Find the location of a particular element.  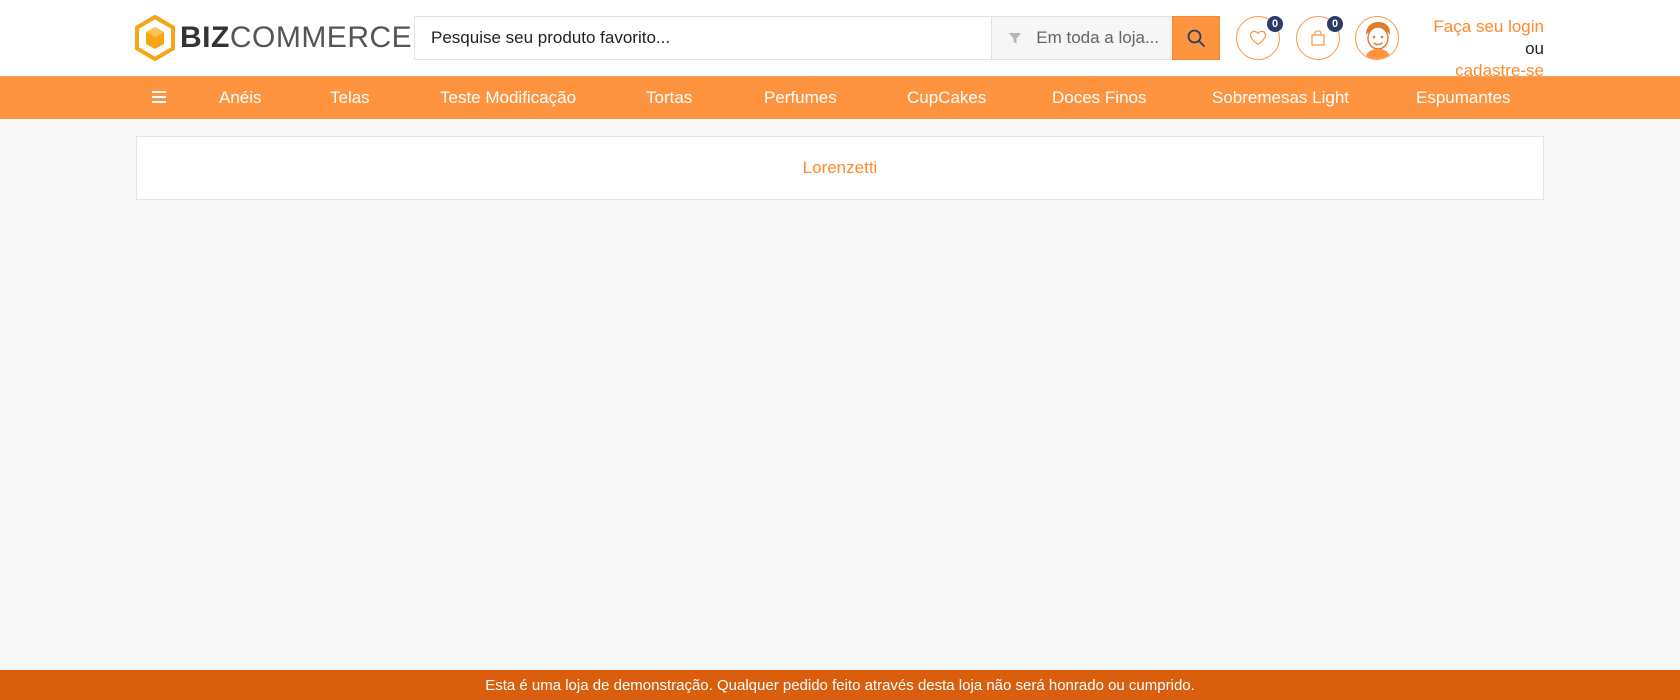

heart-icon is located at coordinates (1258, 38).